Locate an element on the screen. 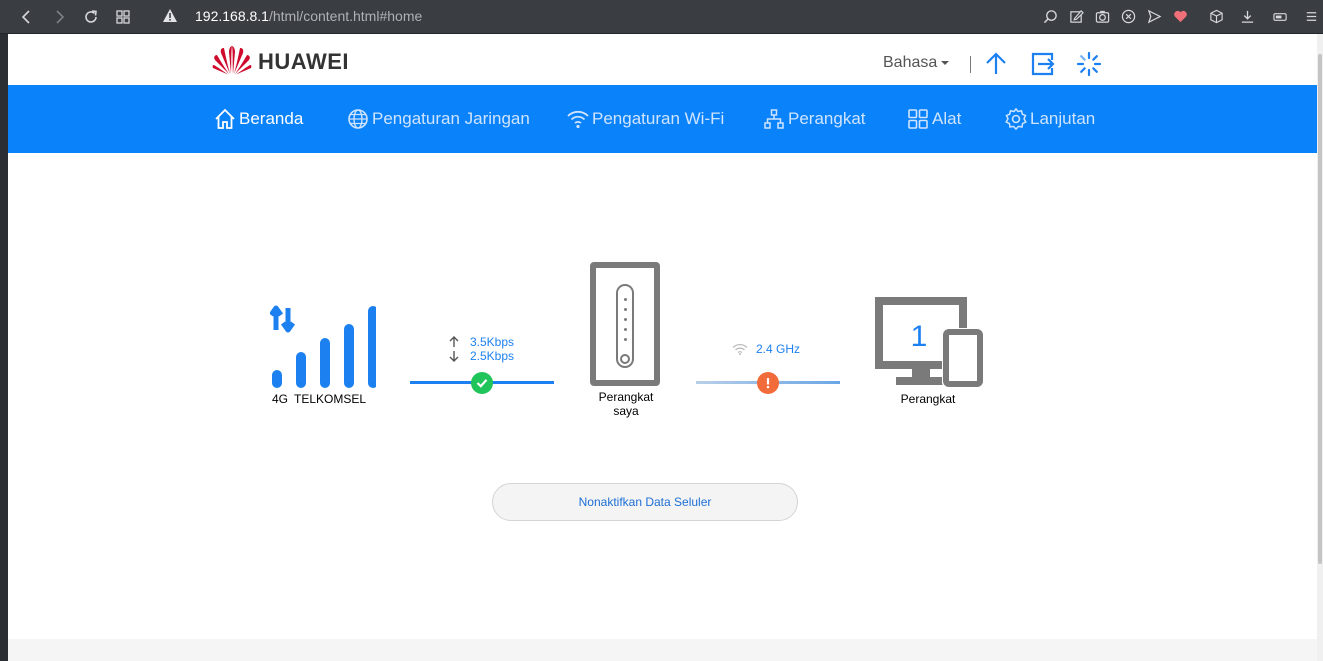 This screenshot has width=1323, height=661. devices-label: Perangkat is located at coordinates (928, 399).